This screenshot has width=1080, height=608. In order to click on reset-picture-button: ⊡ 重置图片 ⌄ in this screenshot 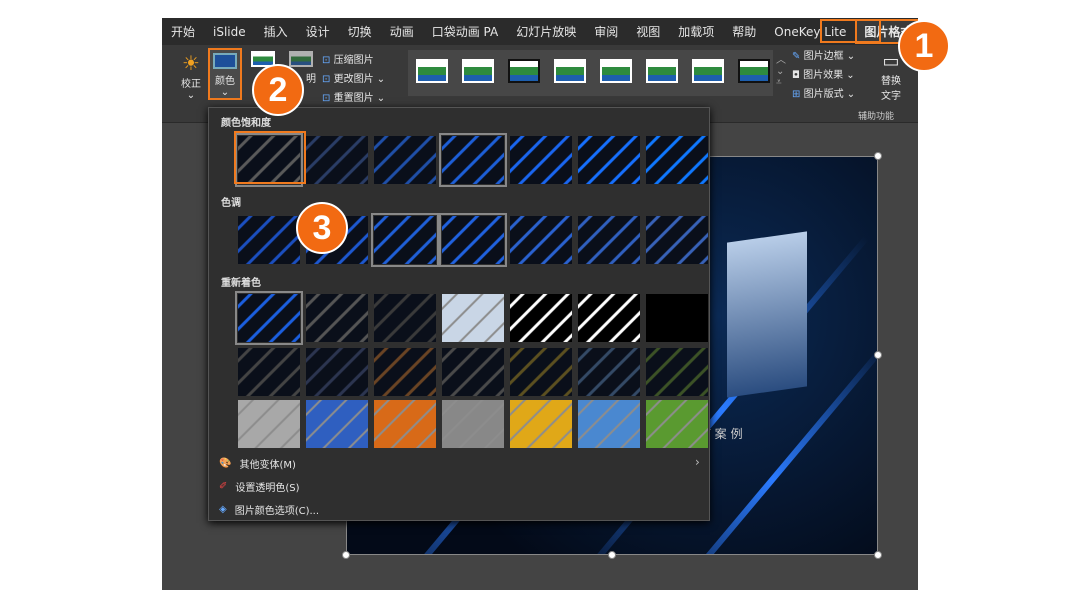, I will do `click(353, 96)`.